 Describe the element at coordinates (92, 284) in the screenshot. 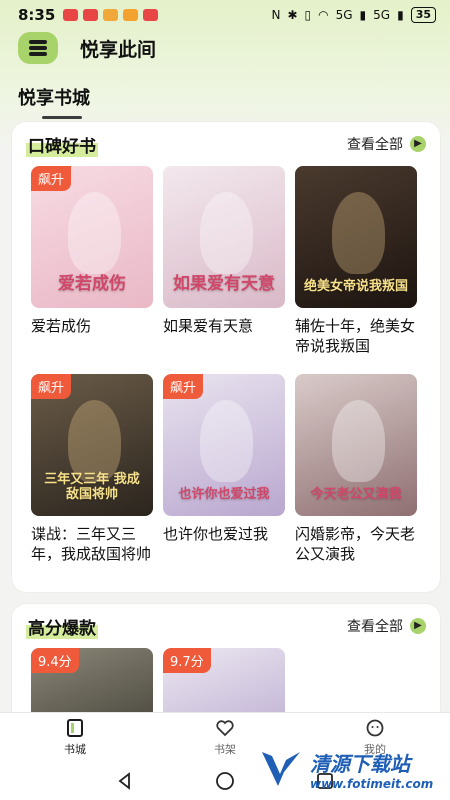

I see `cover-title: 爱若成伤` at that location.